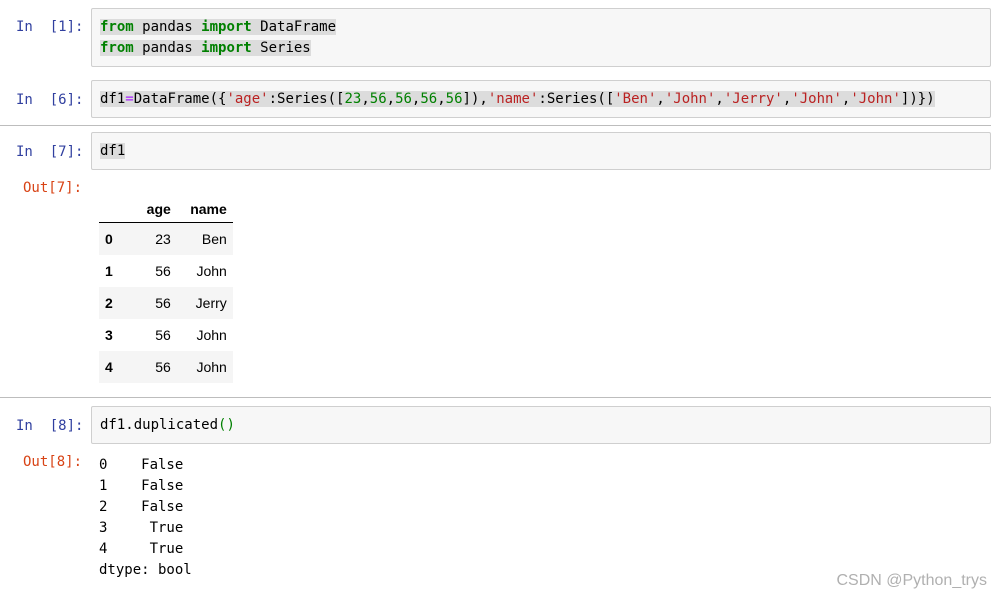 The width and height of the screenshot is (991, 598). Describe the element at coordinates (911, 580) in the screenshot. I see `watermark: CSDN @Python_trys` at that location.